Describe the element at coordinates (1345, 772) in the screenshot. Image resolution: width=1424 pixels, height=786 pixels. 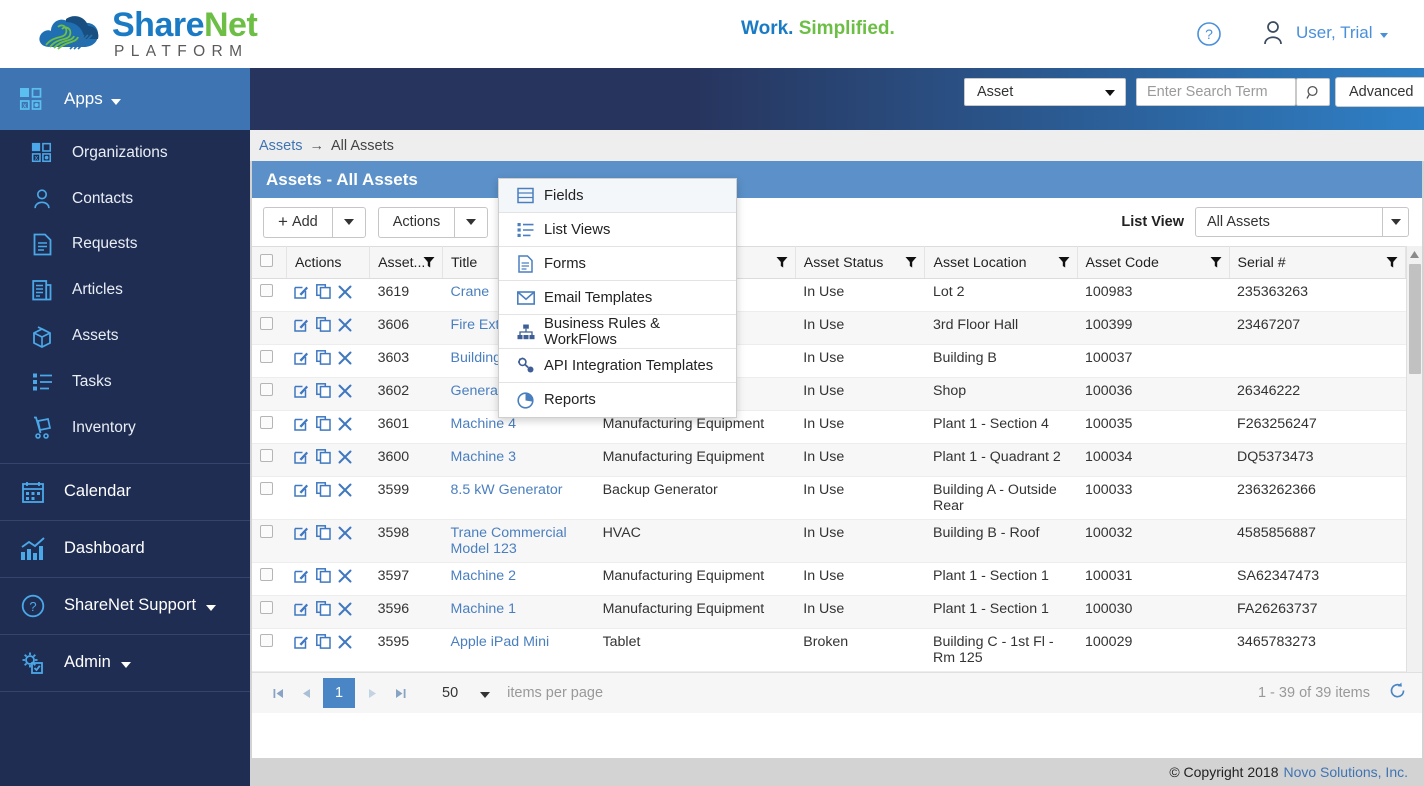
I see `company-link: Novo Solutions, Inc.` at that location.